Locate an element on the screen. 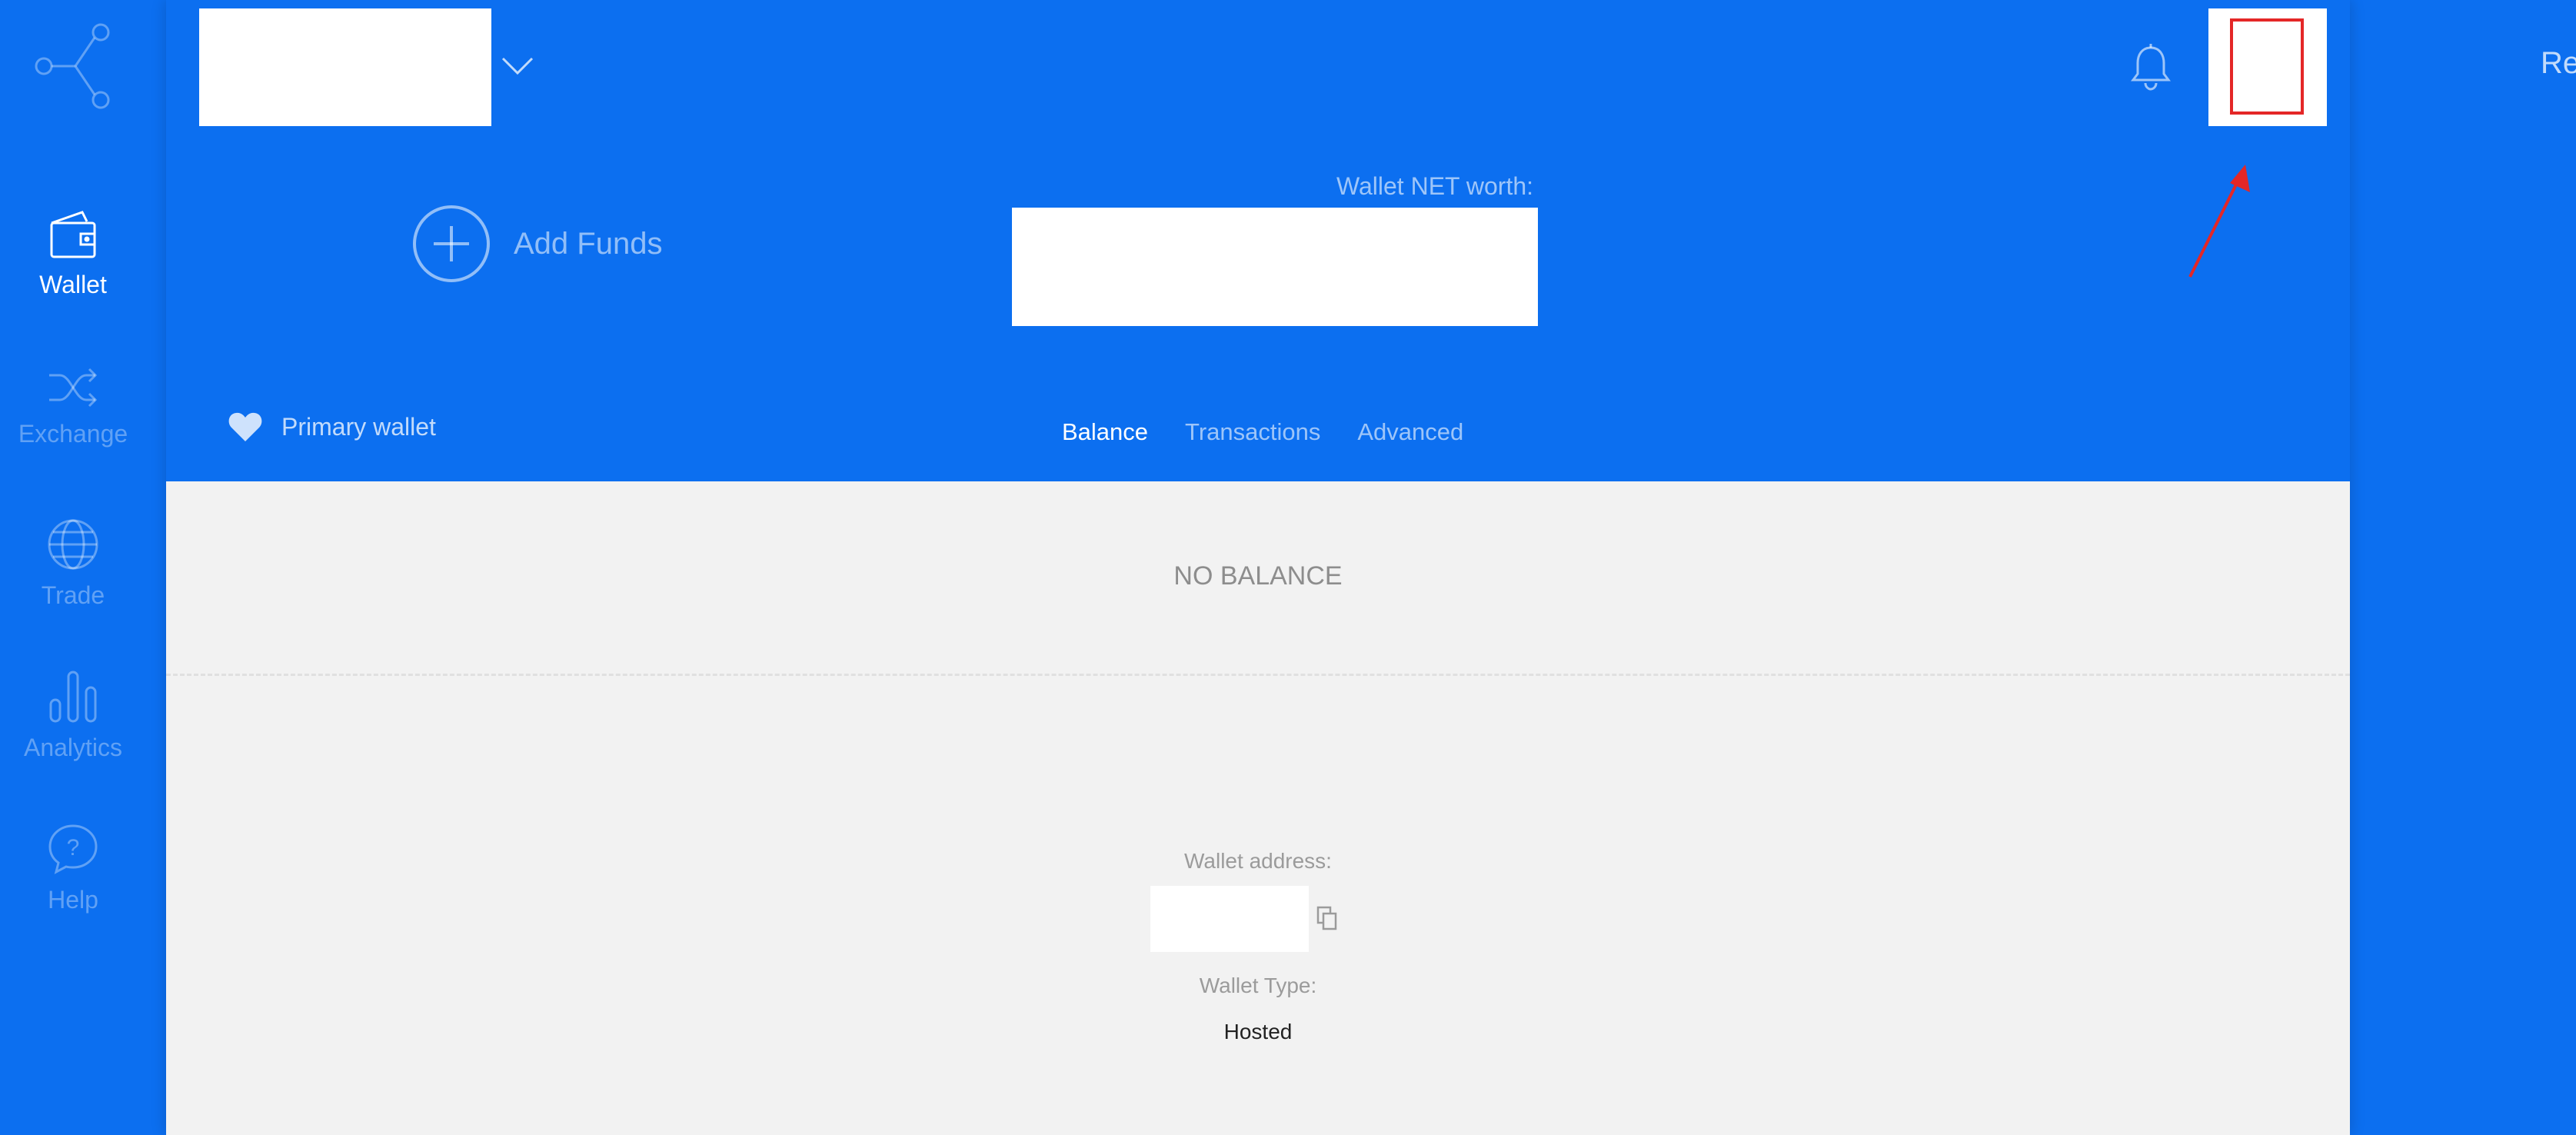 Image resolution: width=2576 pixels, height=1135 pixels. sidebar-item-analytics: Analytics is located at coordinates (73, 716).